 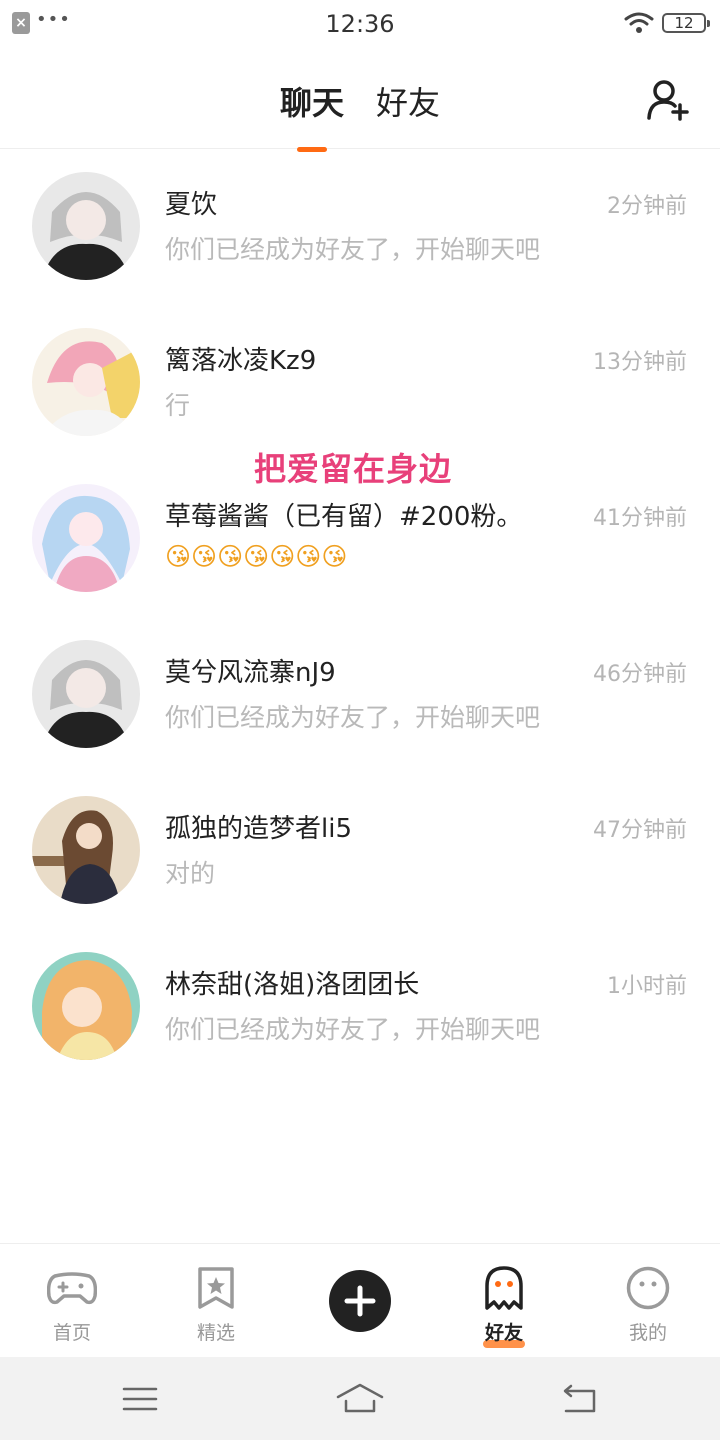 I want to click on top-header: 聊天 好友, so click(x=360, y=99).